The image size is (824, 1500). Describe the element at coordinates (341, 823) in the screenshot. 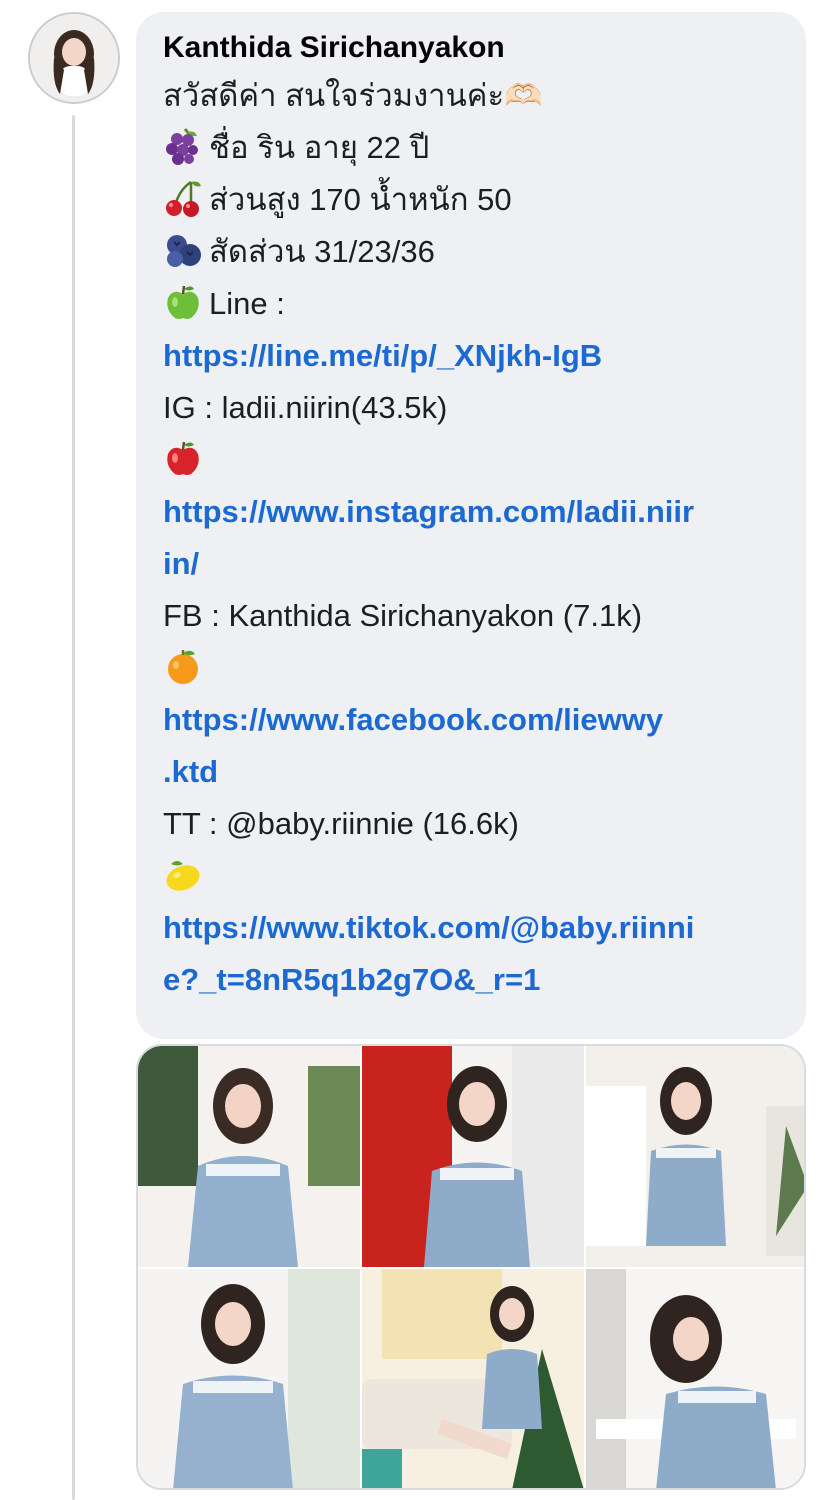

I see `line-text: TT : @baby.riinnie (16.6k)` at that location.